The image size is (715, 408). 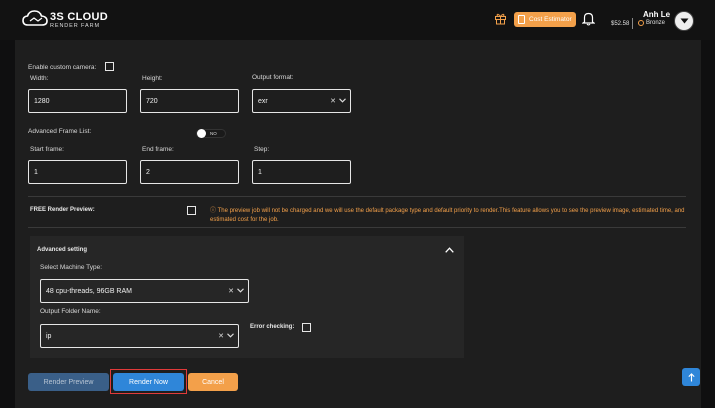 What do you see at coordinates (201, 133) in the screenshot?
I see `toggle-knob` at bounding box center [201, 133].